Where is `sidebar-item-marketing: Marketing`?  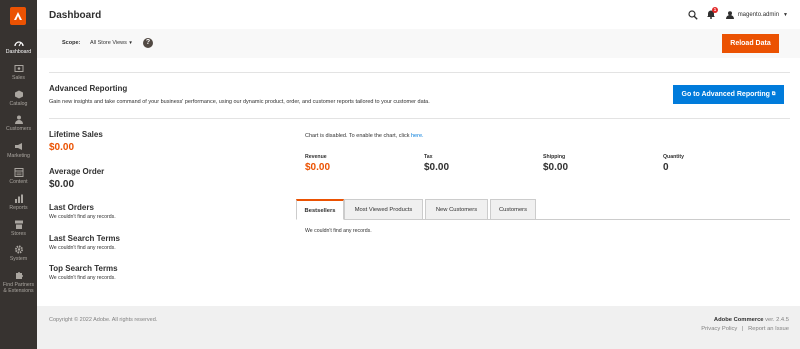 sidebar-item-marketing: Marketing is located at coordinates (18, 150).